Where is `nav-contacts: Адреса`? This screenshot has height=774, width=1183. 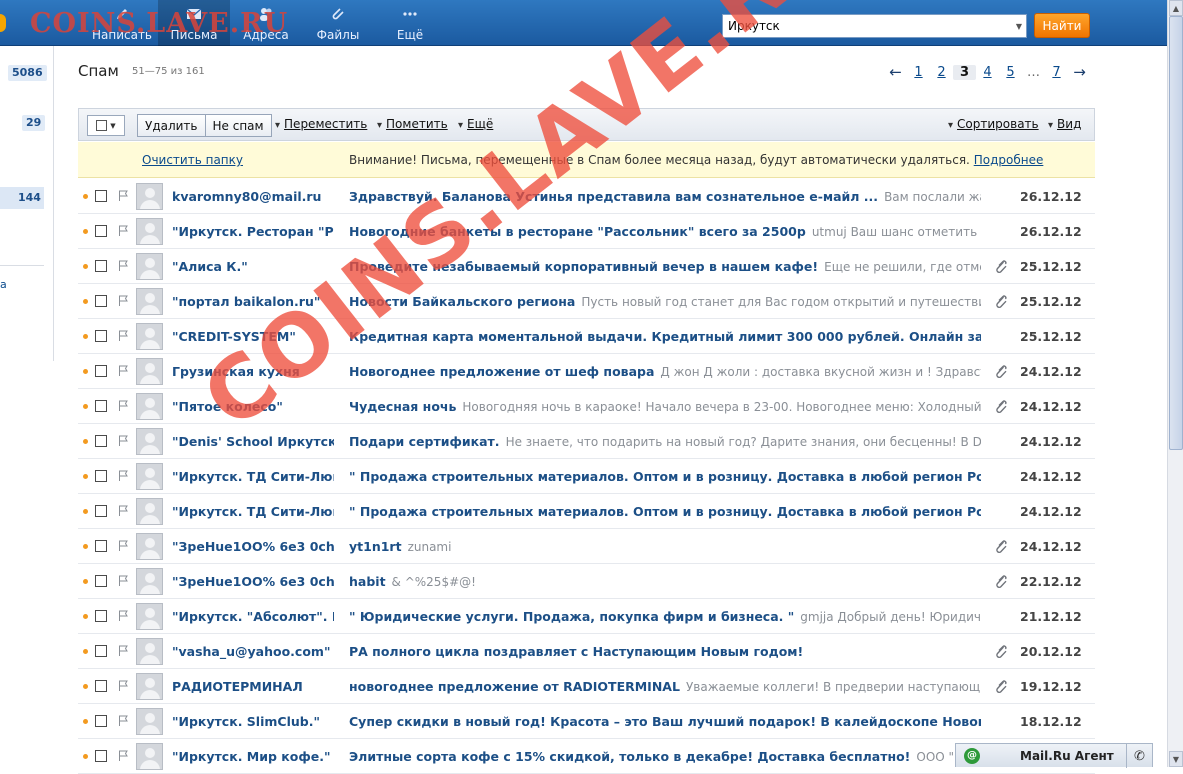
nav-contacts: Адреса is located at coordinates (266, 23).